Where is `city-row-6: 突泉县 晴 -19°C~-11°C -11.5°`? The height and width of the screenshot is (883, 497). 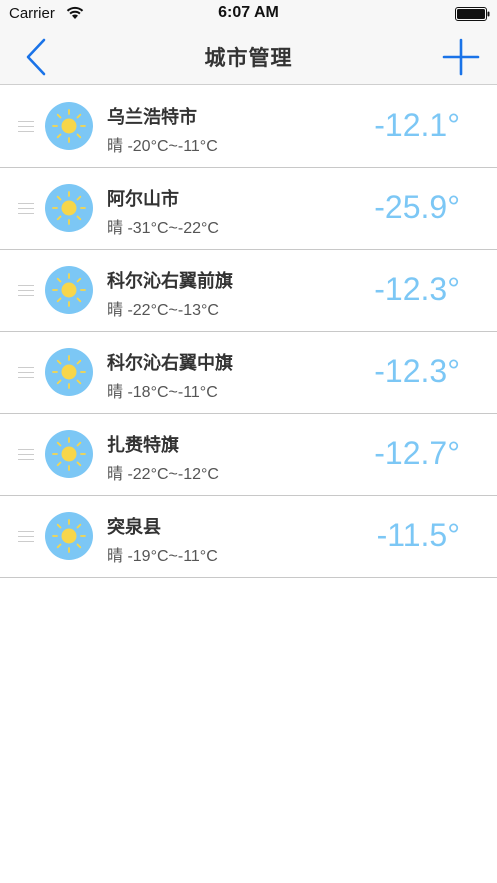
city-row-6: 突泉县 晴 -19°C~-11°C -11.5° is located at coordinates (248, 537).